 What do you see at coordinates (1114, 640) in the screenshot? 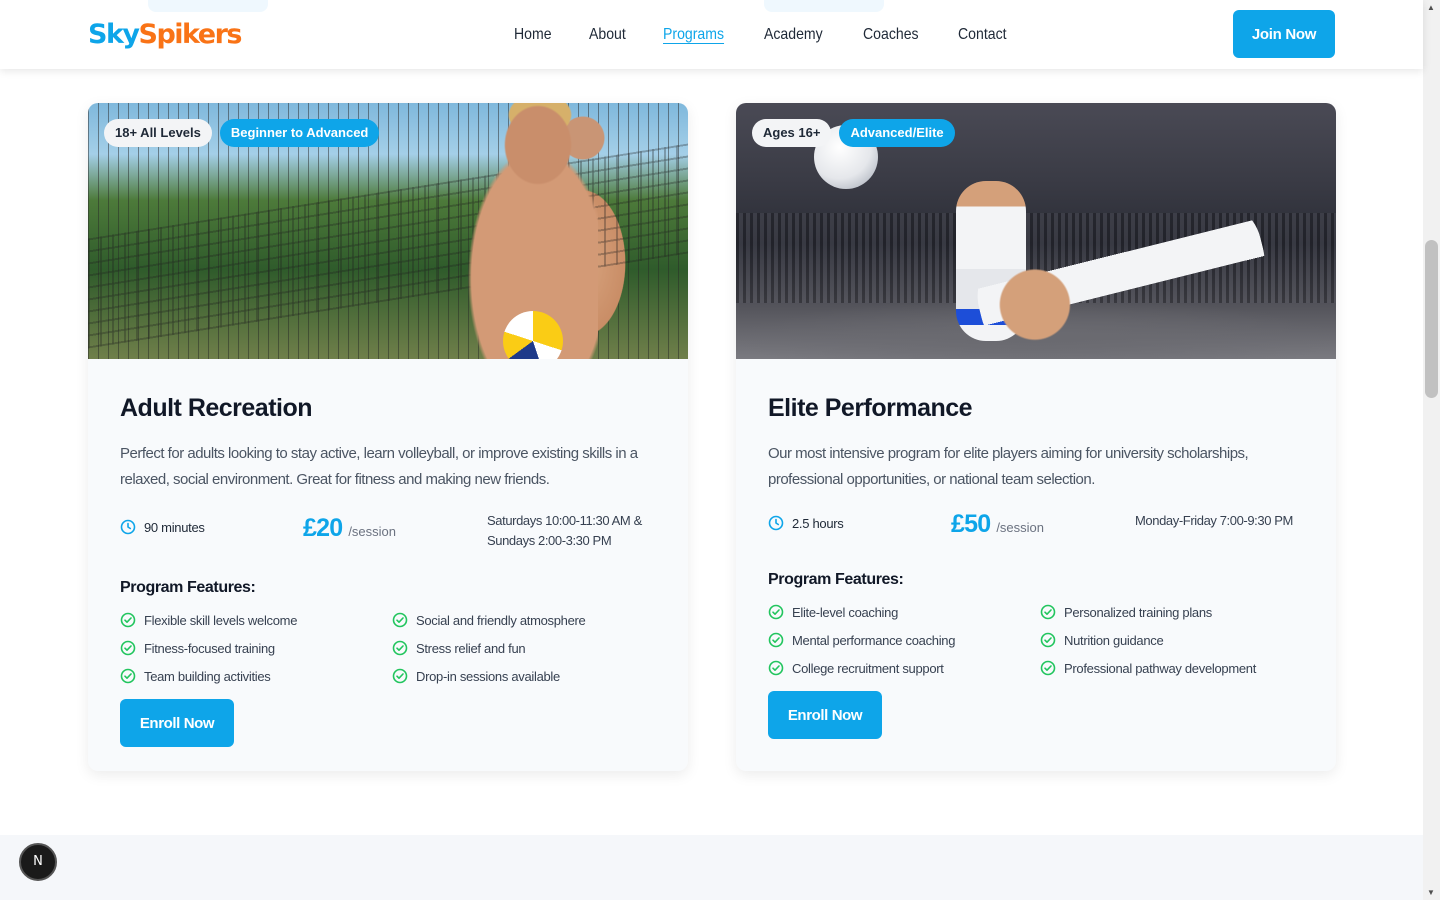
I see `feature-text: Nutrition guidance` at bounding box center [1114, 640].